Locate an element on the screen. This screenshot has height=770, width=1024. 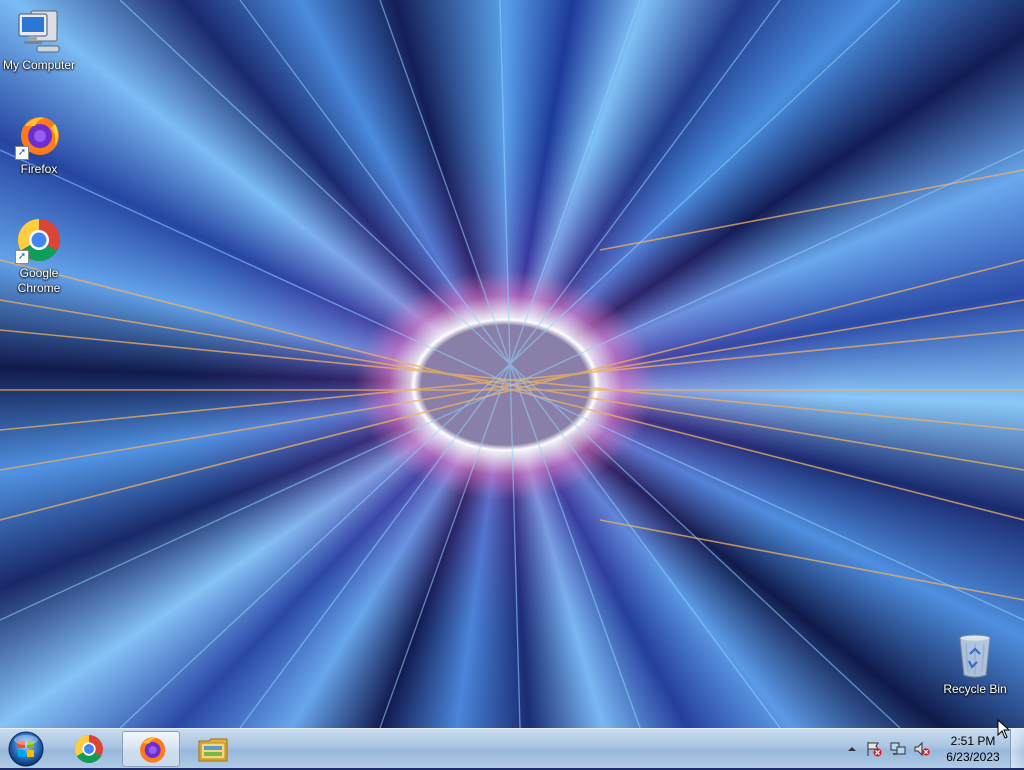
network-icon is located at coordinates (898, 749).